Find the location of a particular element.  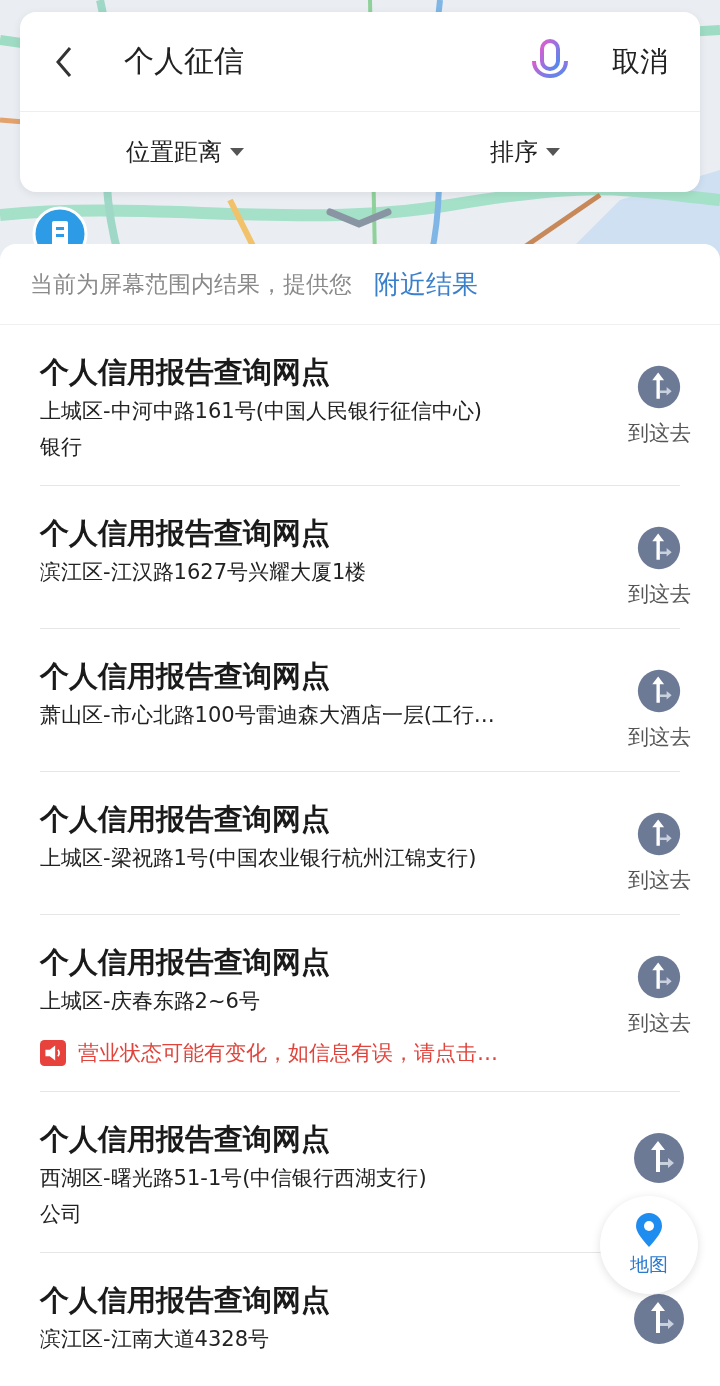

speaker-icon is located at coordinates (53, 1053).